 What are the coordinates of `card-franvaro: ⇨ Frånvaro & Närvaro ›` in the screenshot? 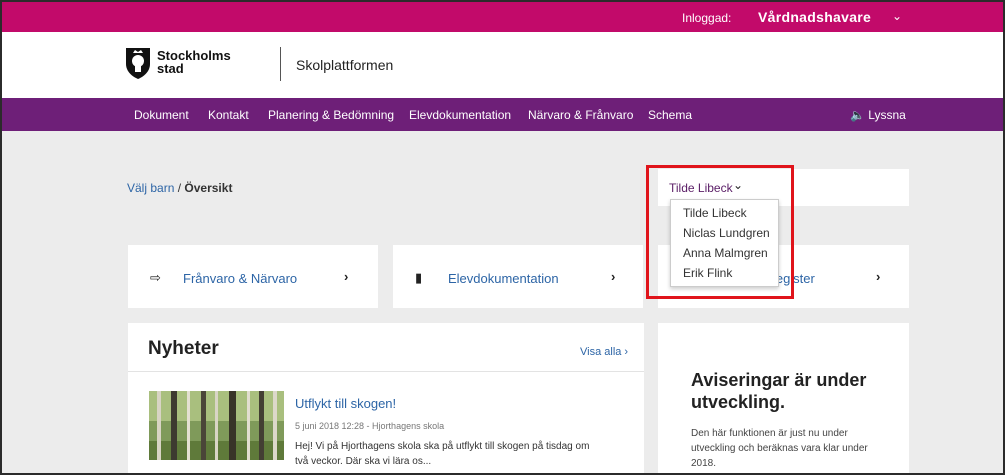 It's located at (253, 276).